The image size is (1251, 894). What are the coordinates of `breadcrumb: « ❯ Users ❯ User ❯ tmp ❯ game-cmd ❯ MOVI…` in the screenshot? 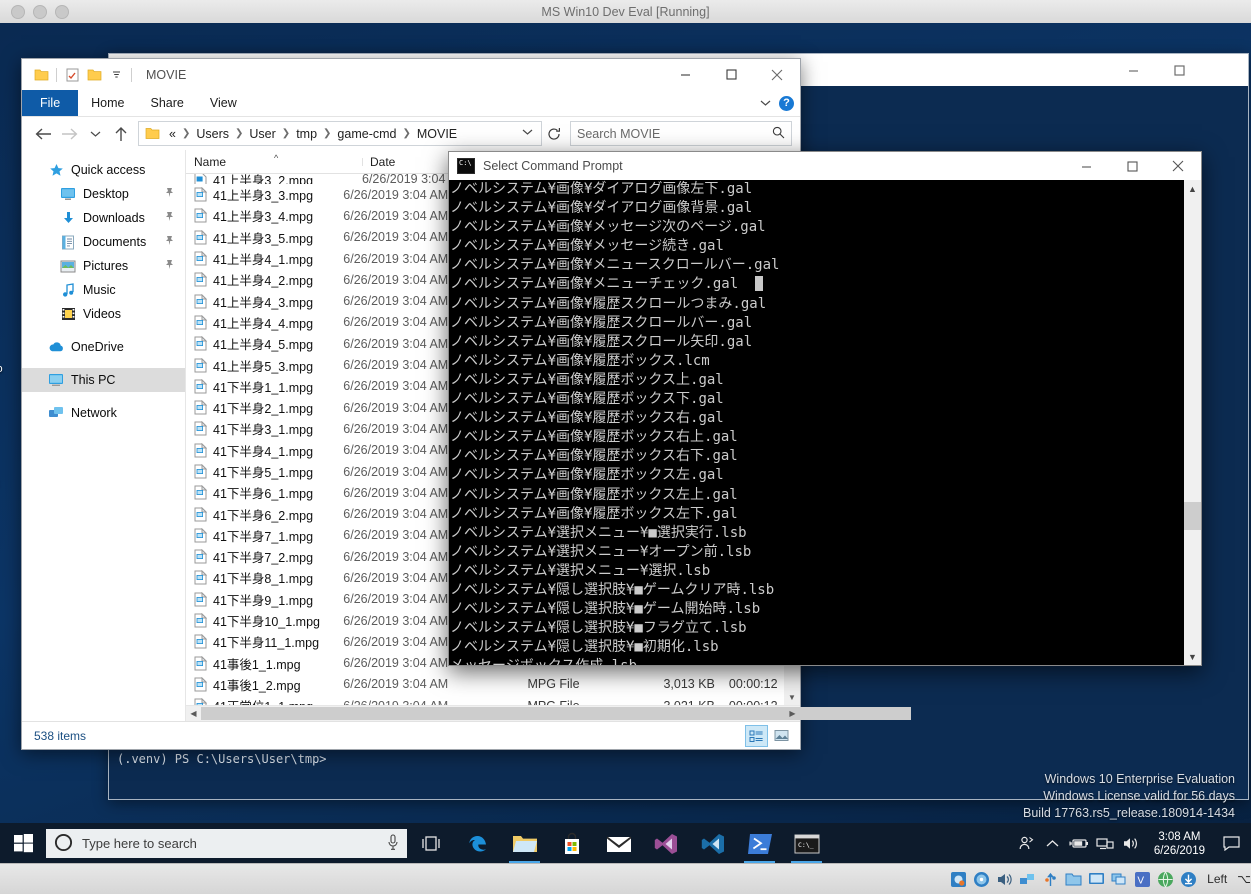 It's located at (340, 133).